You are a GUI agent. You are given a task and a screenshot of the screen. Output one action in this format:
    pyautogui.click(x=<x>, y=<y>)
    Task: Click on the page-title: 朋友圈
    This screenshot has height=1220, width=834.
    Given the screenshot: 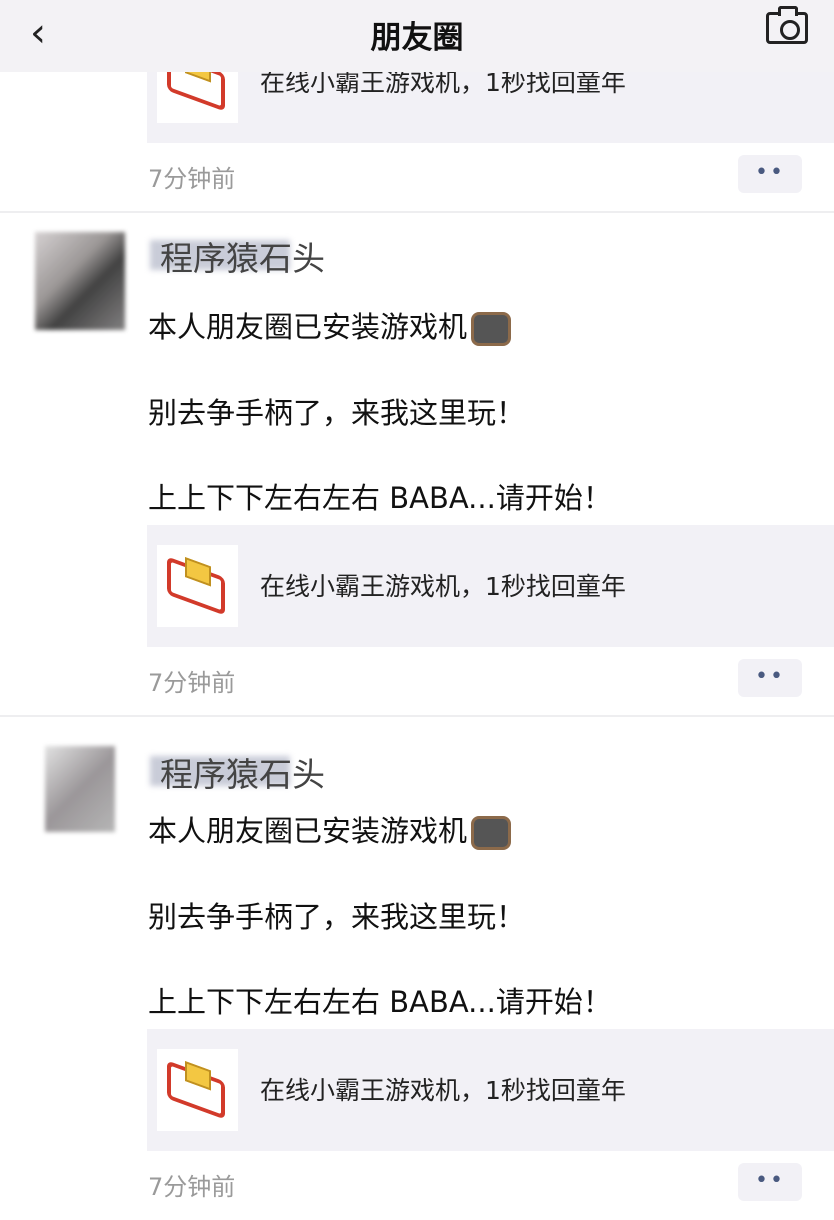 What is the action you would take?
    pyautogui.click(x=417, y=38)
    